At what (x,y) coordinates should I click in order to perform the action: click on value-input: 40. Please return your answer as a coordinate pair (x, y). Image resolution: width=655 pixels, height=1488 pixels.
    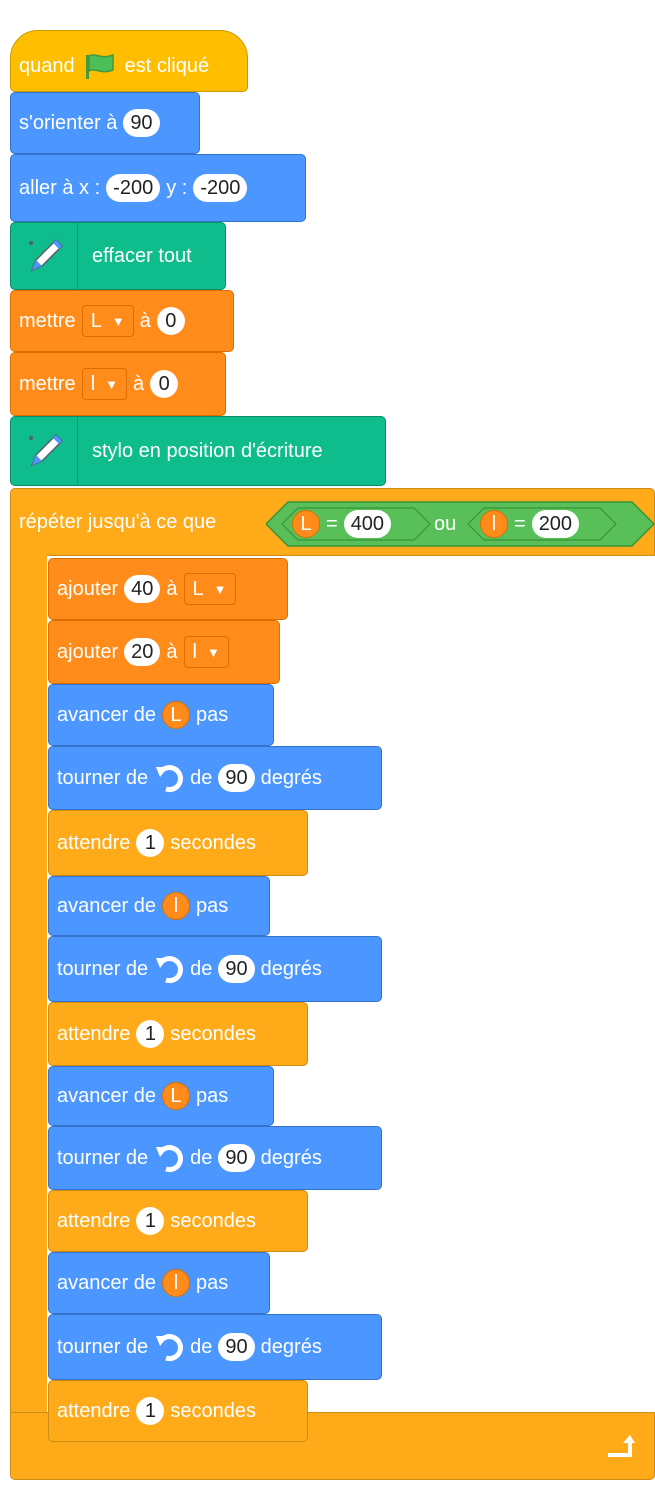
    Looking at the image, I should click on (142, 589).